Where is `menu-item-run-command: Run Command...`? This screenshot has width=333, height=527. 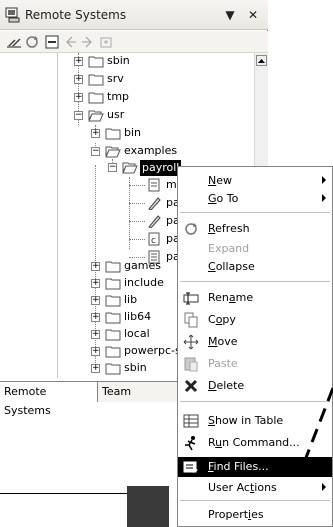 menu-item-run-command: Run Command... is located at coordinates (255, 443).